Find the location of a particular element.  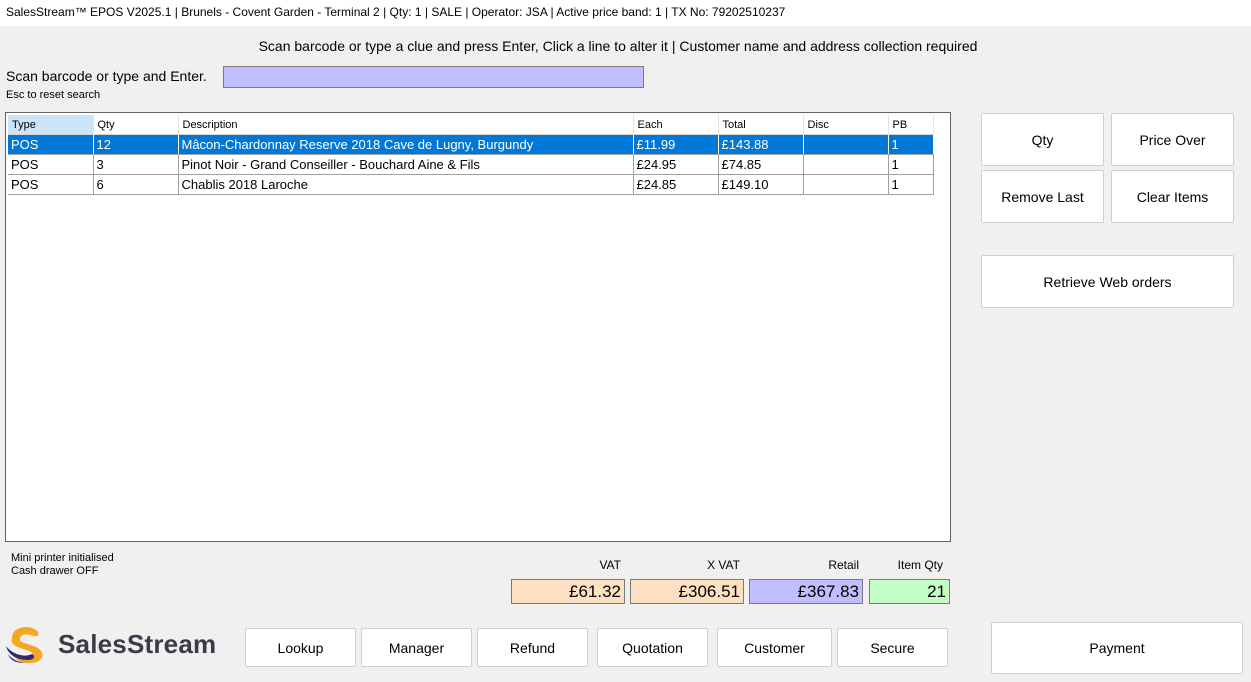

cell-qty: 3 is located at coordinates (136, 164).